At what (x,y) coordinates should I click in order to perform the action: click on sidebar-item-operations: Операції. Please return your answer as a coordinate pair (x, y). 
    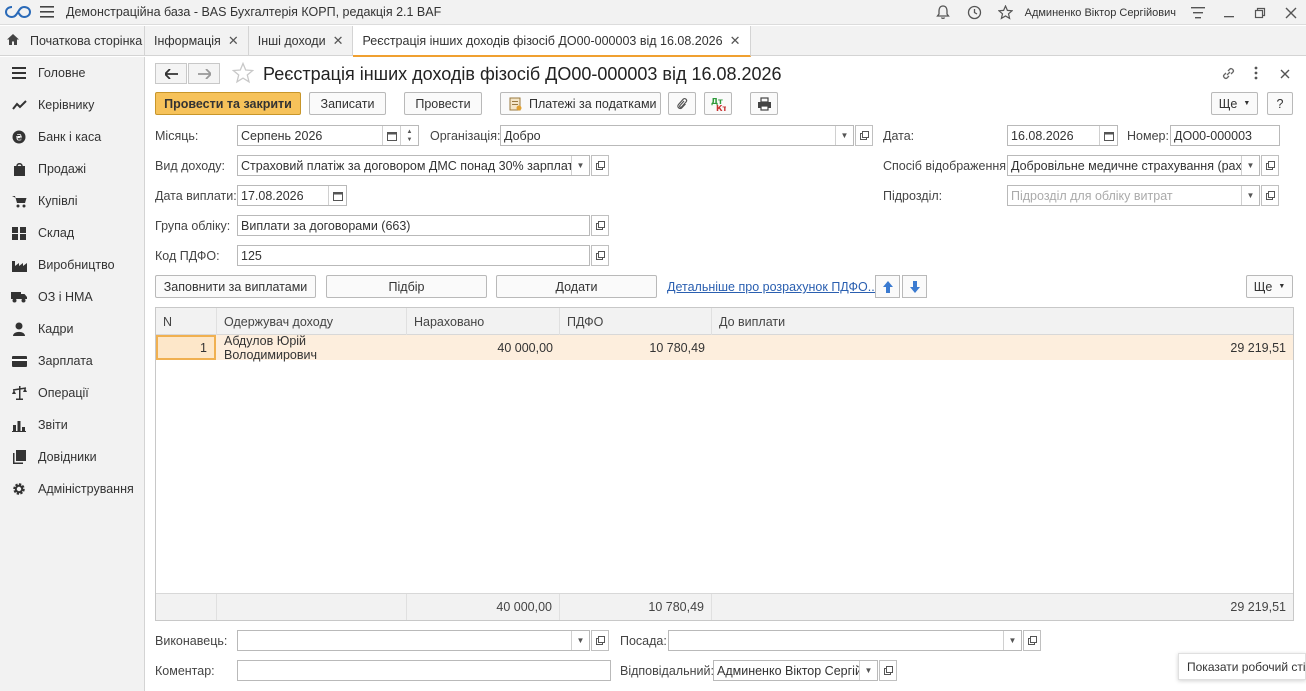
    Looking at the image, I should click on (72, 393).